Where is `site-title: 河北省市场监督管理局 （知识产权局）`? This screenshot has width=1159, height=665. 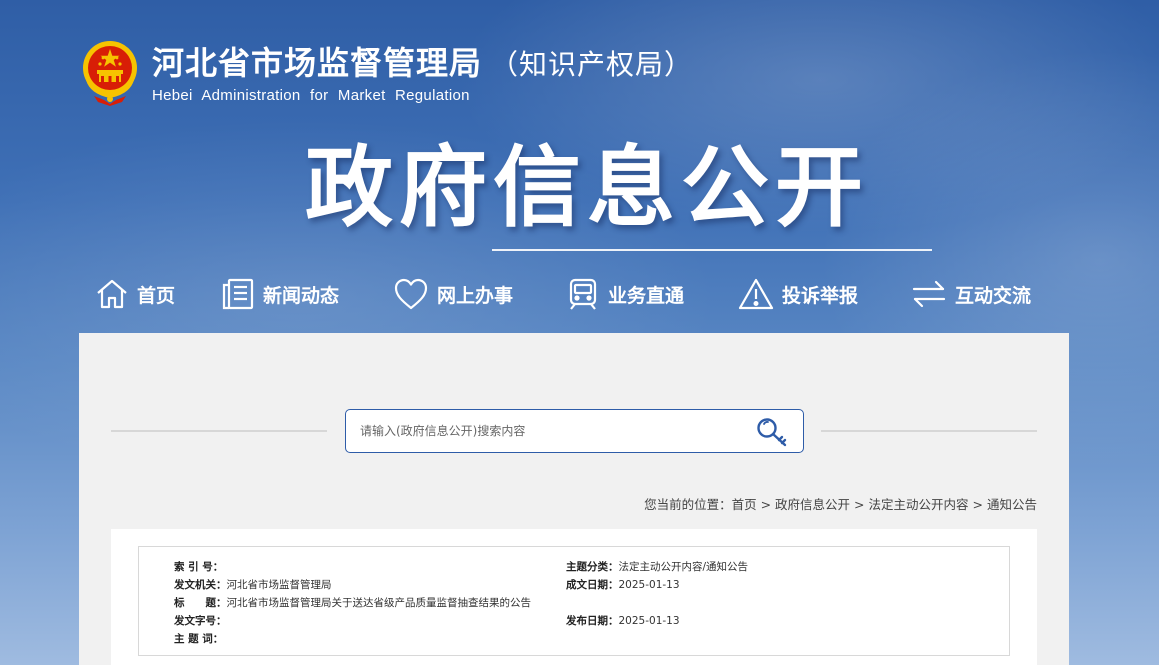
site-title: 河北省市场监督管理局 （知识产权局） is located at coordinates (422, 64).